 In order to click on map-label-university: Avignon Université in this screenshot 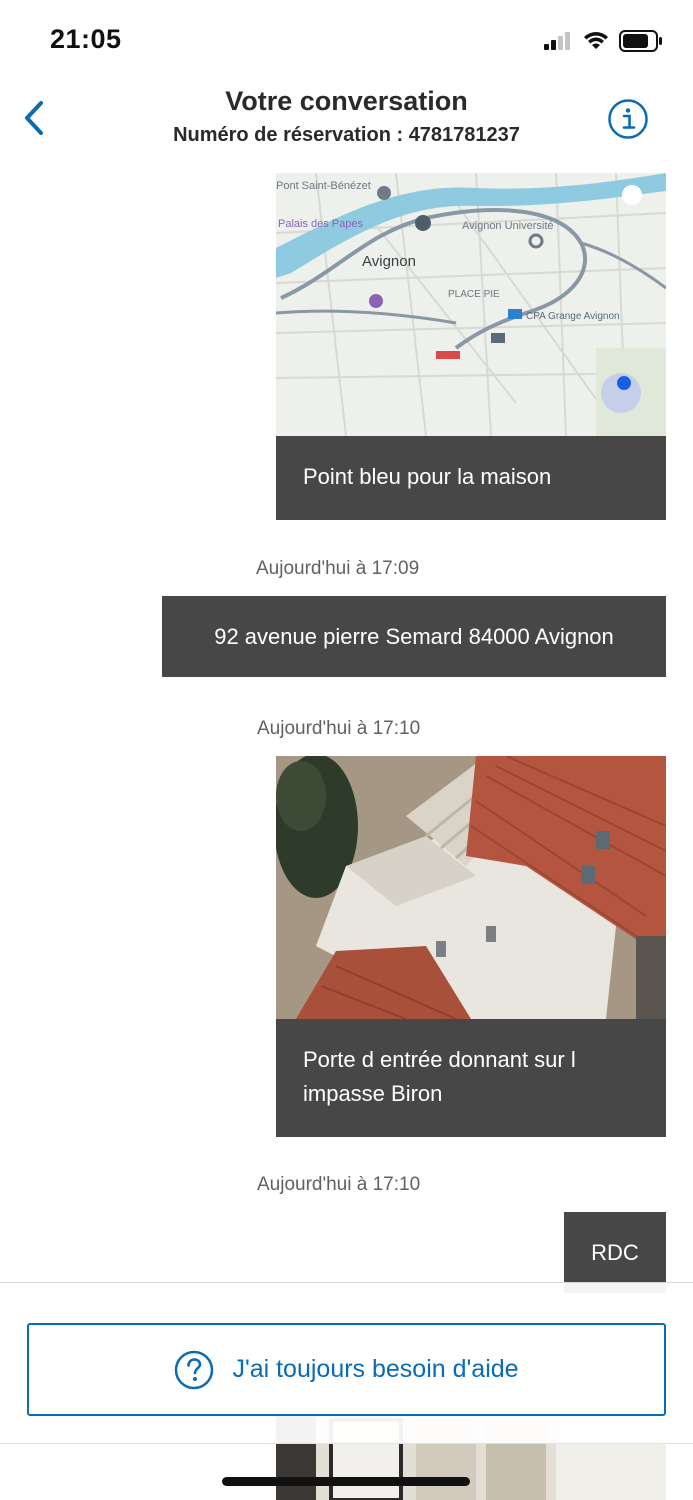, I will do `click(508, 226)`.